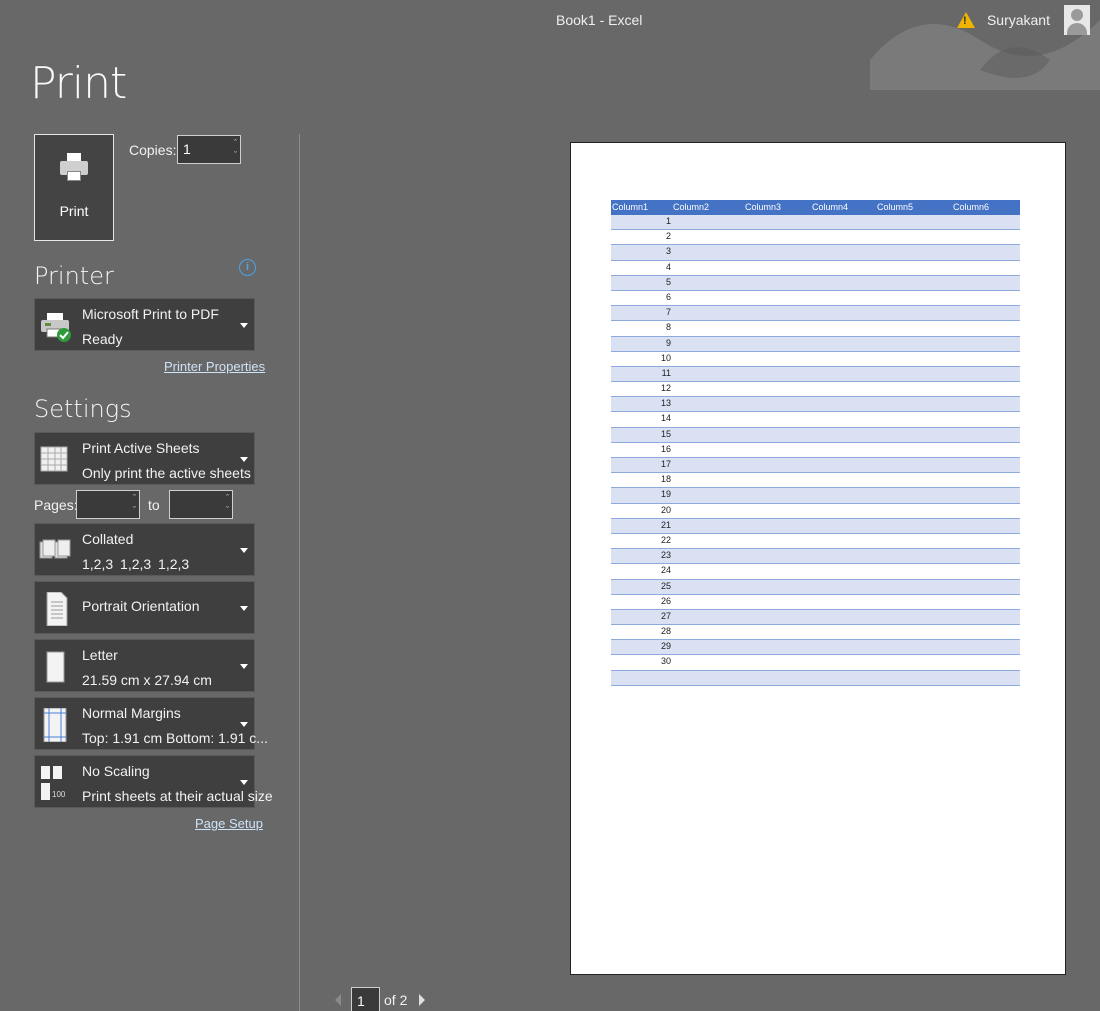  Describe the element at coordinates (134, 504) in the screenshot. I see `pages-from-stepper: ˆˇ` at that location.